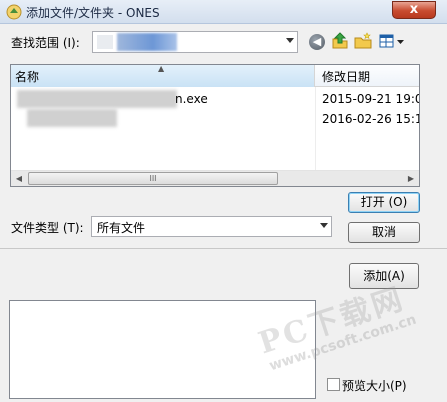 Image resolution: width=447 pixels, height=402 pixels. Describe the element at coordinates (414, 10) in the screenshot. I see `close-button: x` at that location.